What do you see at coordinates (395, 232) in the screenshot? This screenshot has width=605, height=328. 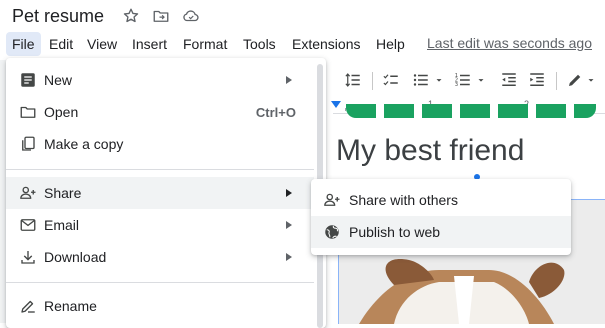 I see `publish-to-web-label: Publish to web` at bounding box center [395, 232].